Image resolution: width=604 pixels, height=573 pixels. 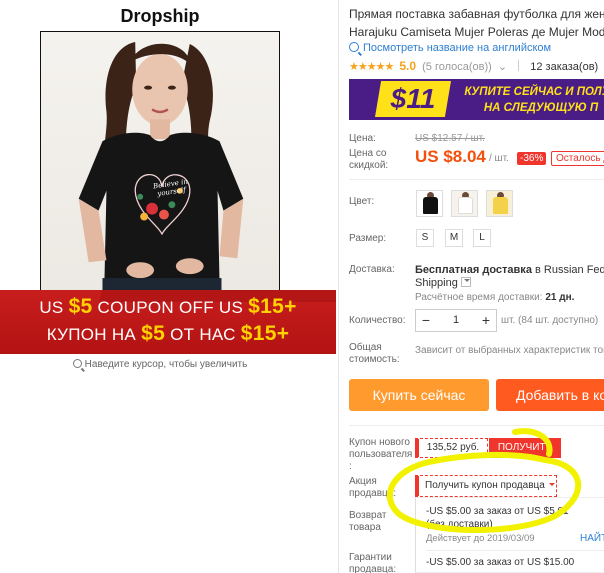 What do you see at coordinates (77, 363) in the screenshot?
I see `magnifier-icon` at bounding box center [77, 363].